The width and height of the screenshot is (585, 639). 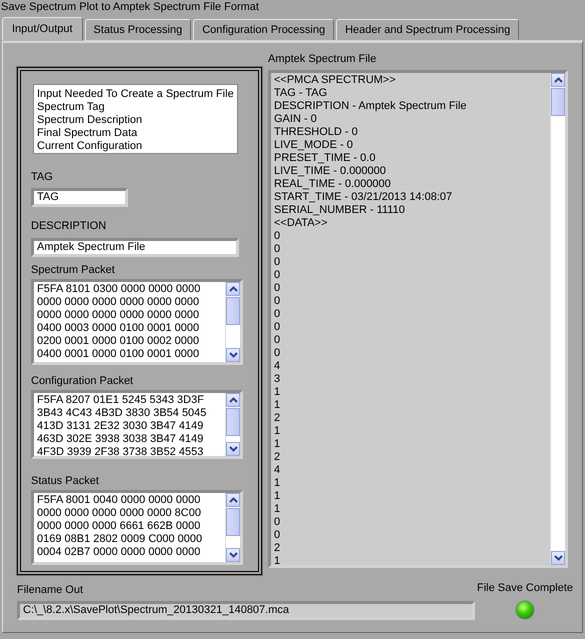 I want to click on text-line: LIVE_MODE - 0, so click(x=314, y=145).